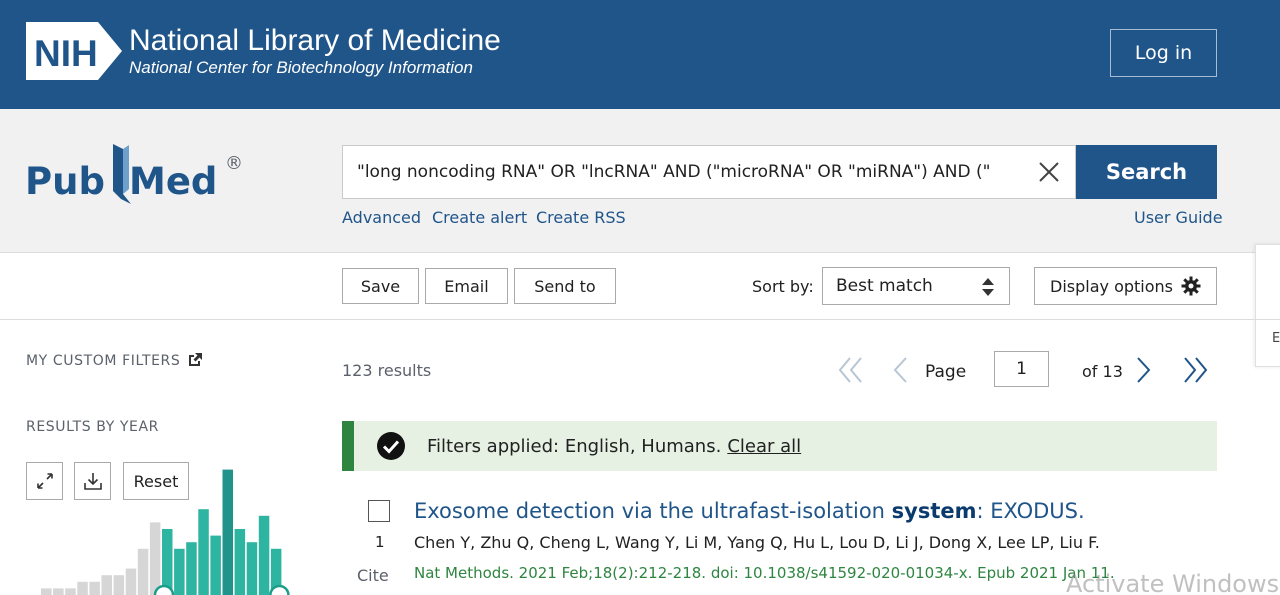  Describe the element at coordinates (783, 286) in the screenshot. I see `sort-label: Sort by:` at that location.